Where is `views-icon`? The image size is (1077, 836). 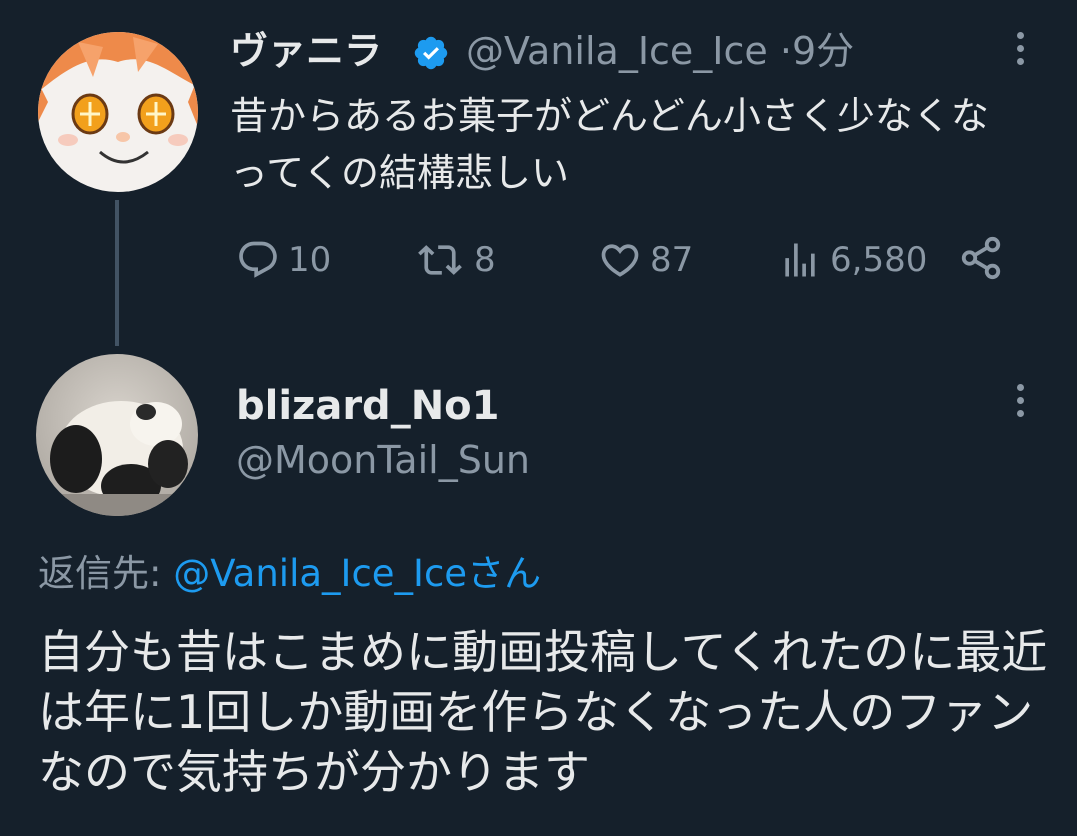 views-icon is located at coordinates (800, 260).